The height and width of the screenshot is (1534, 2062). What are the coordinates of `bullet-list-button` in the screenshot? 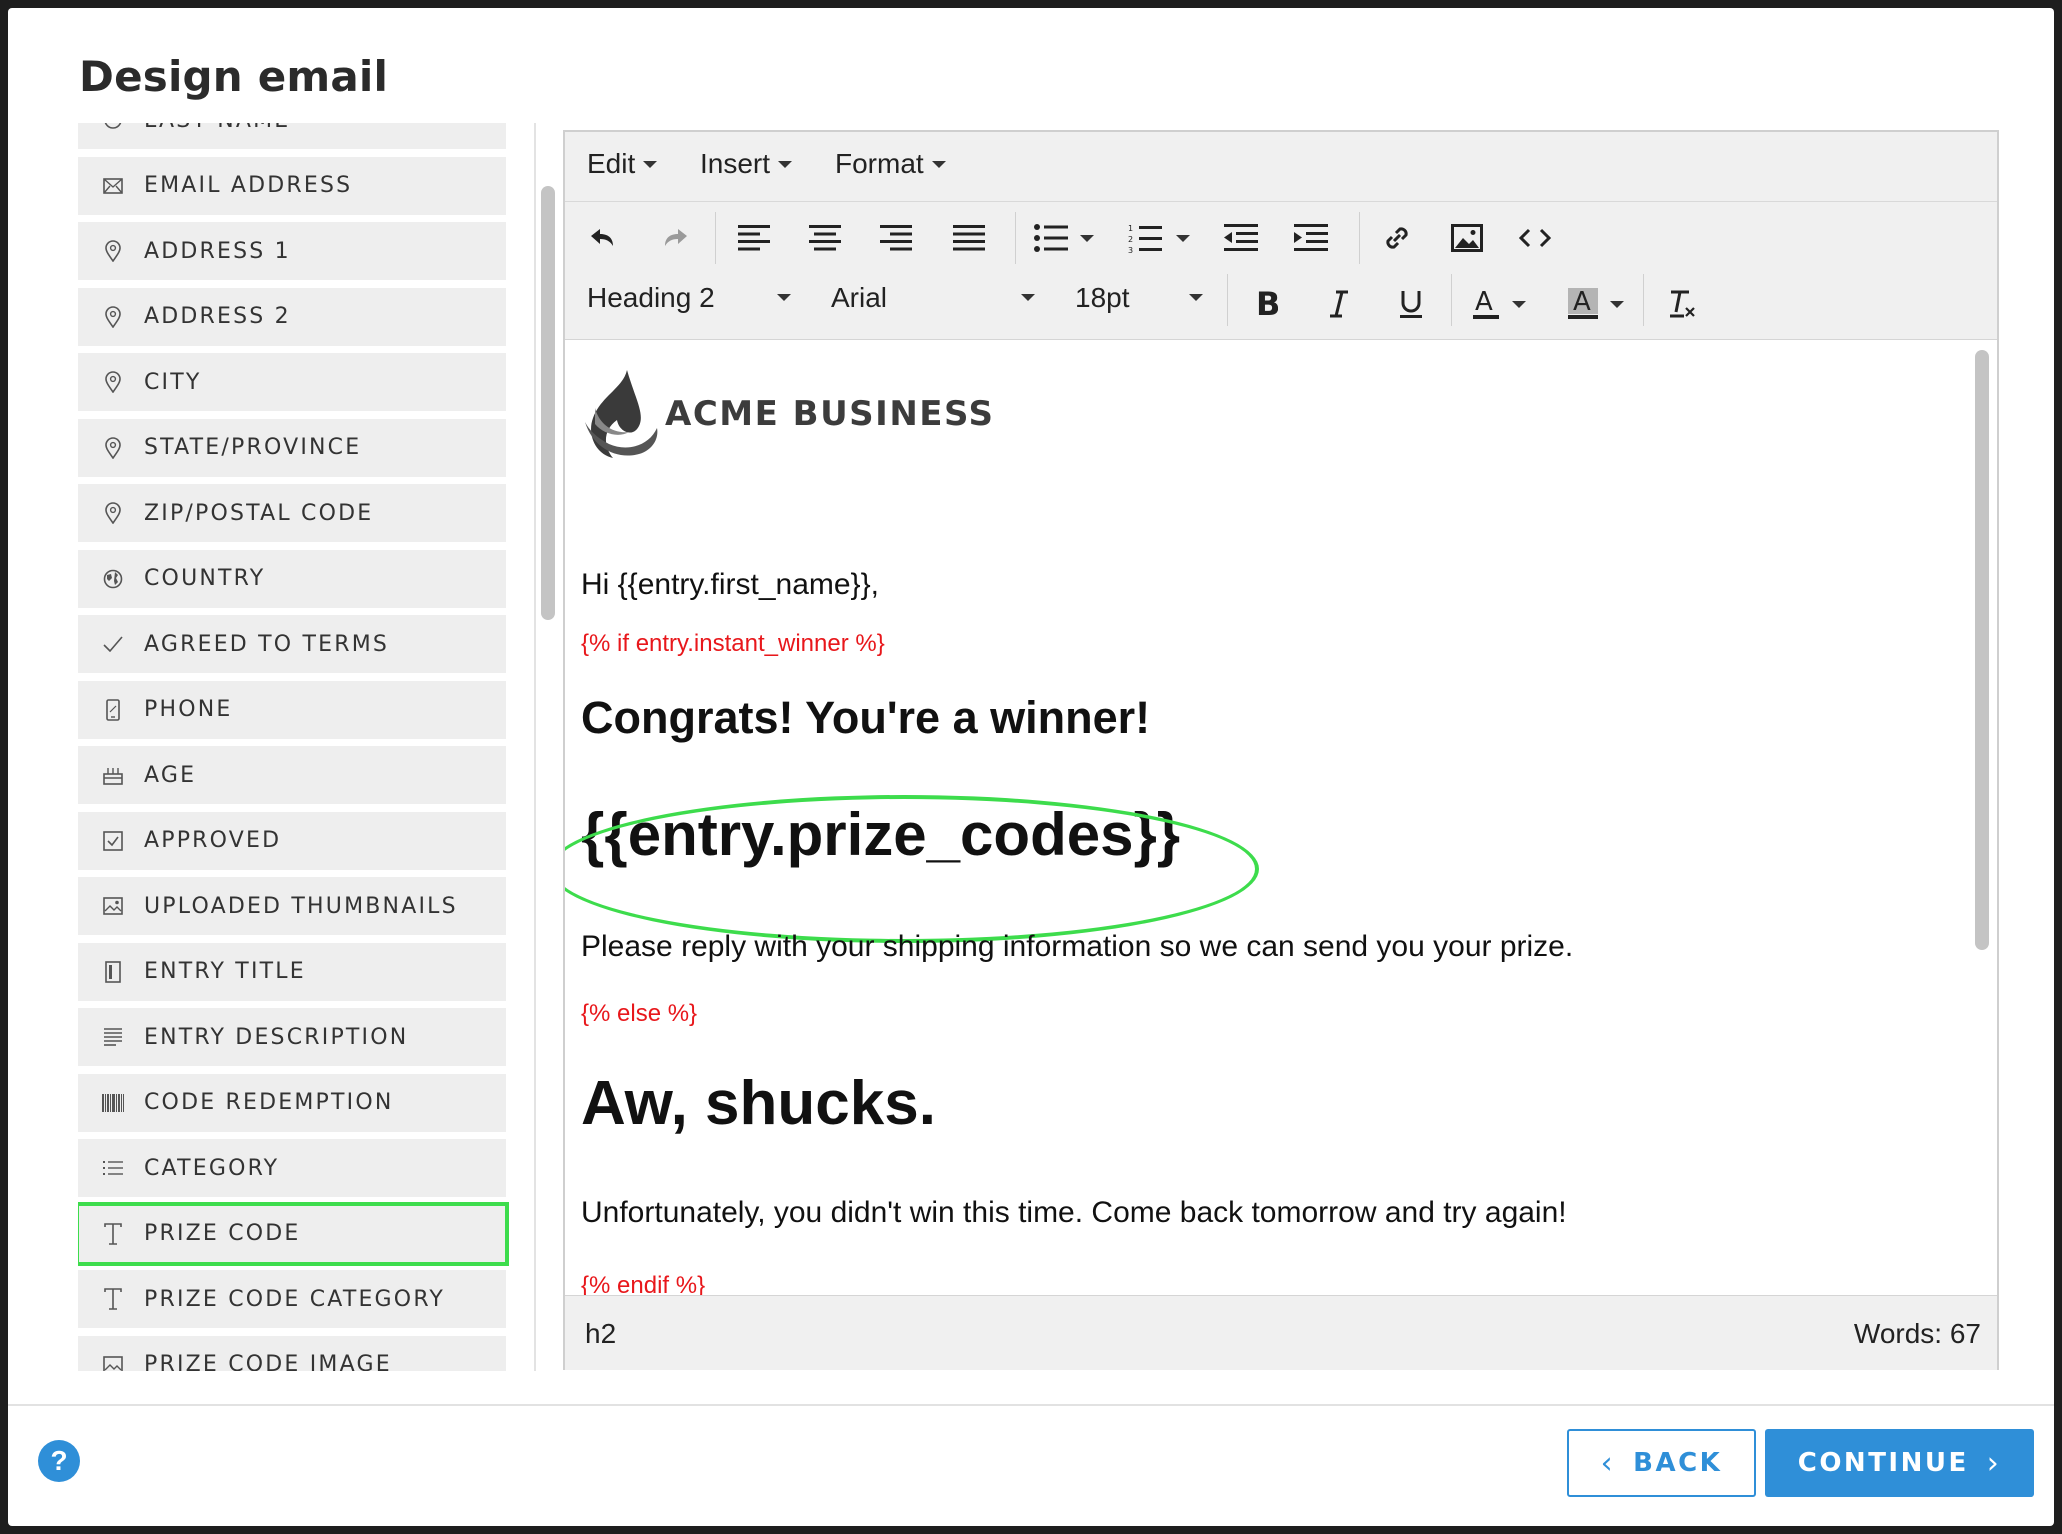 It's located at (1051, 238).